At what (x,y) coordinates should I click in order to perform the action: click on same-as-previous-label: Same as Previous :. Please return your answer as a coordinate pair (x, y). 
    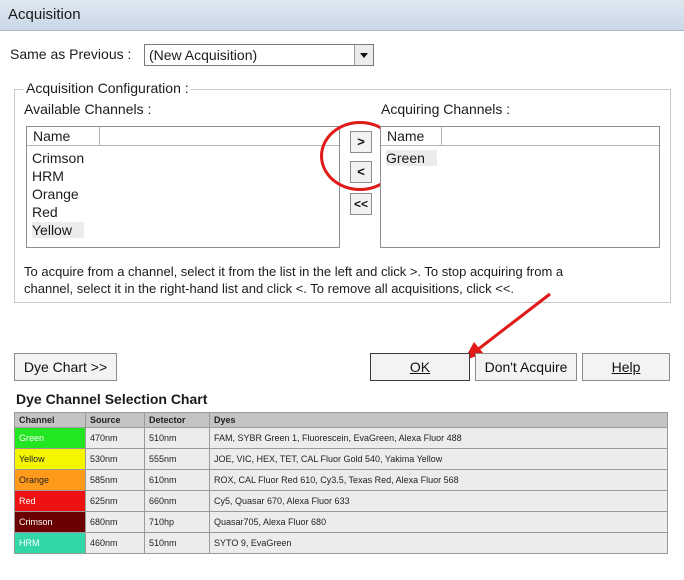
    Looking at the image, I should click on (71, 54).